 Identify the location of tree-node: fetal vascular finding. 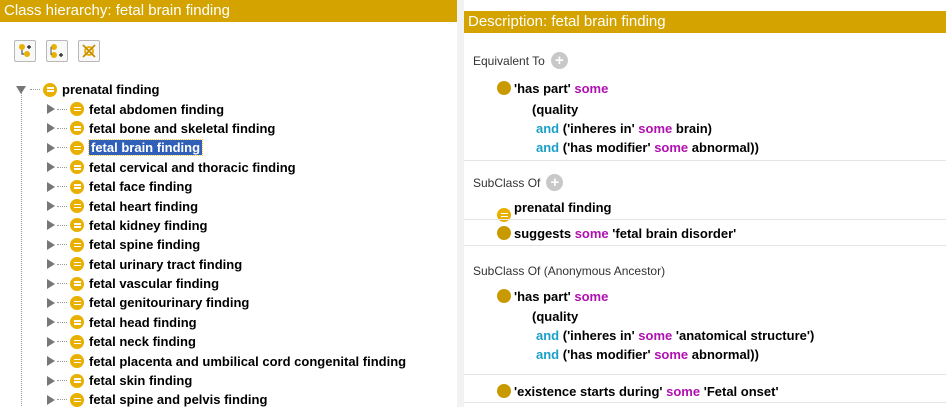
(228, 283).